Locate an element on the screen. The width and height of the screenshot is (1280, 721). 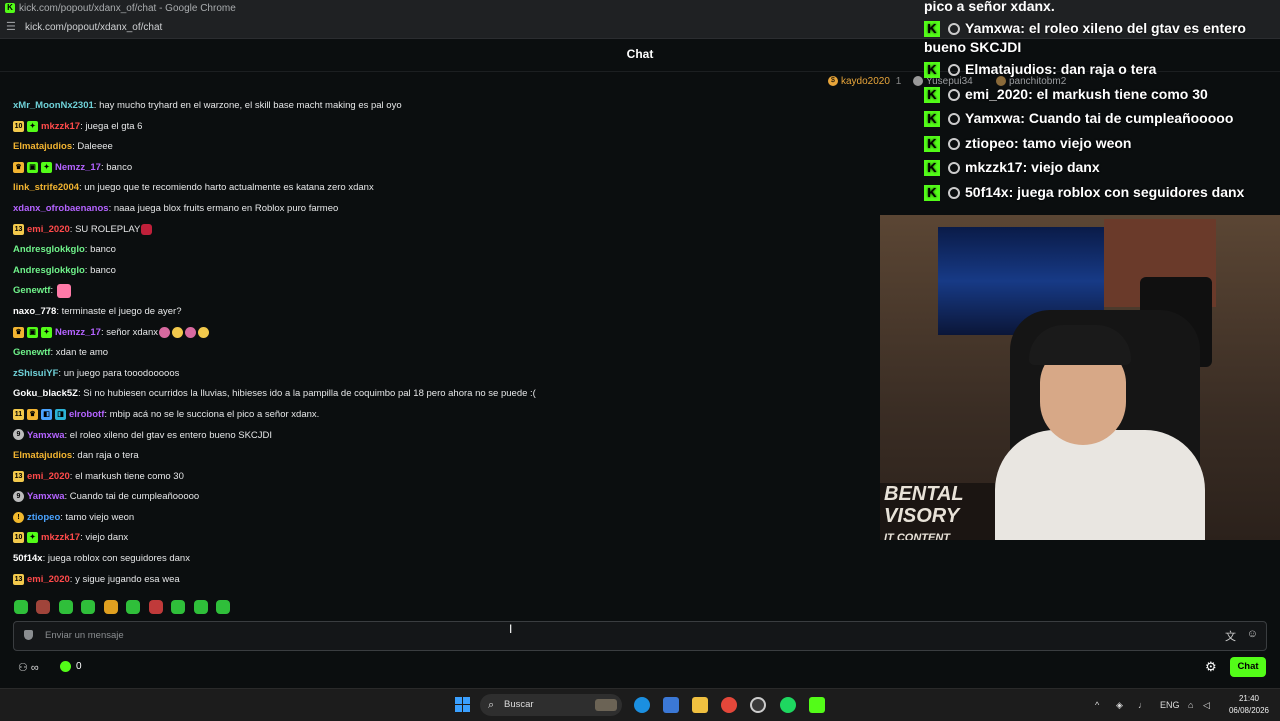
chrome-icon is located at coordinates (729, 705).